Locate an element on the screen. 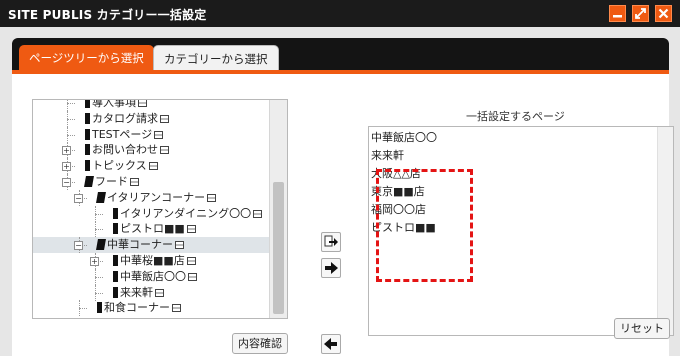 This screenshot has width=680, height=356. add-all-icon is located at coordinates (331, 241).